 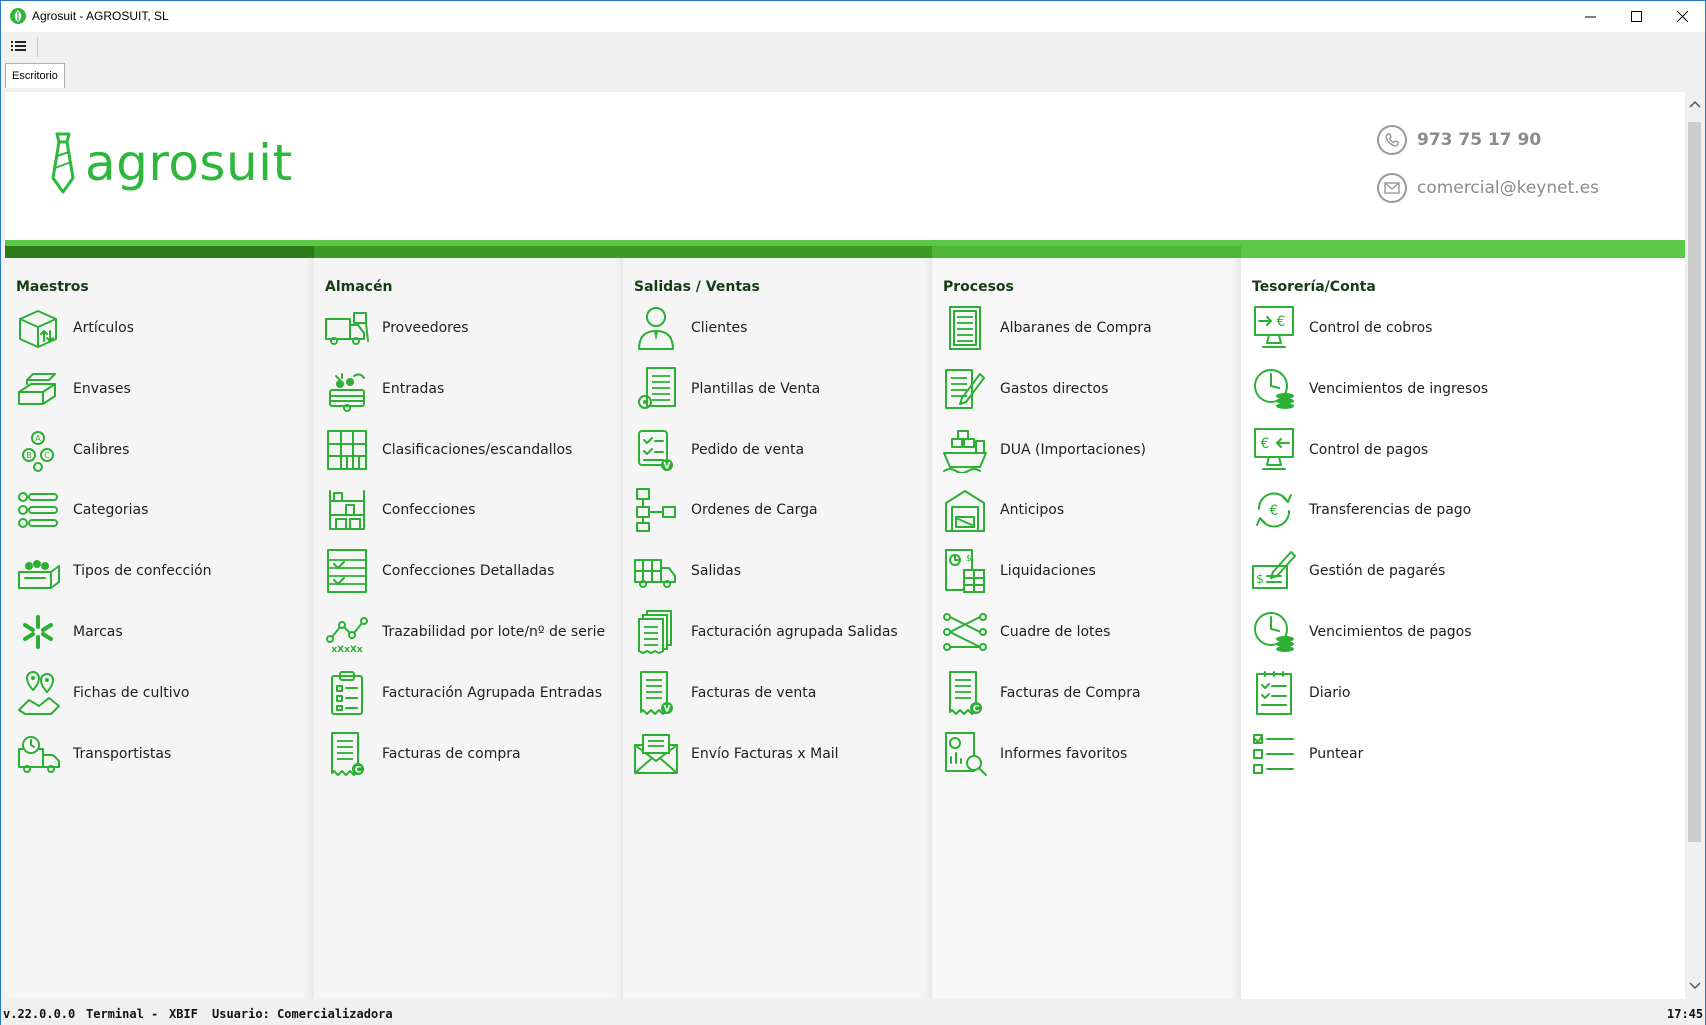 What do you see at coordinates (793, 328) in the screenshot?
I see `menu-item: Clientes` at bounding box center [793, 328].